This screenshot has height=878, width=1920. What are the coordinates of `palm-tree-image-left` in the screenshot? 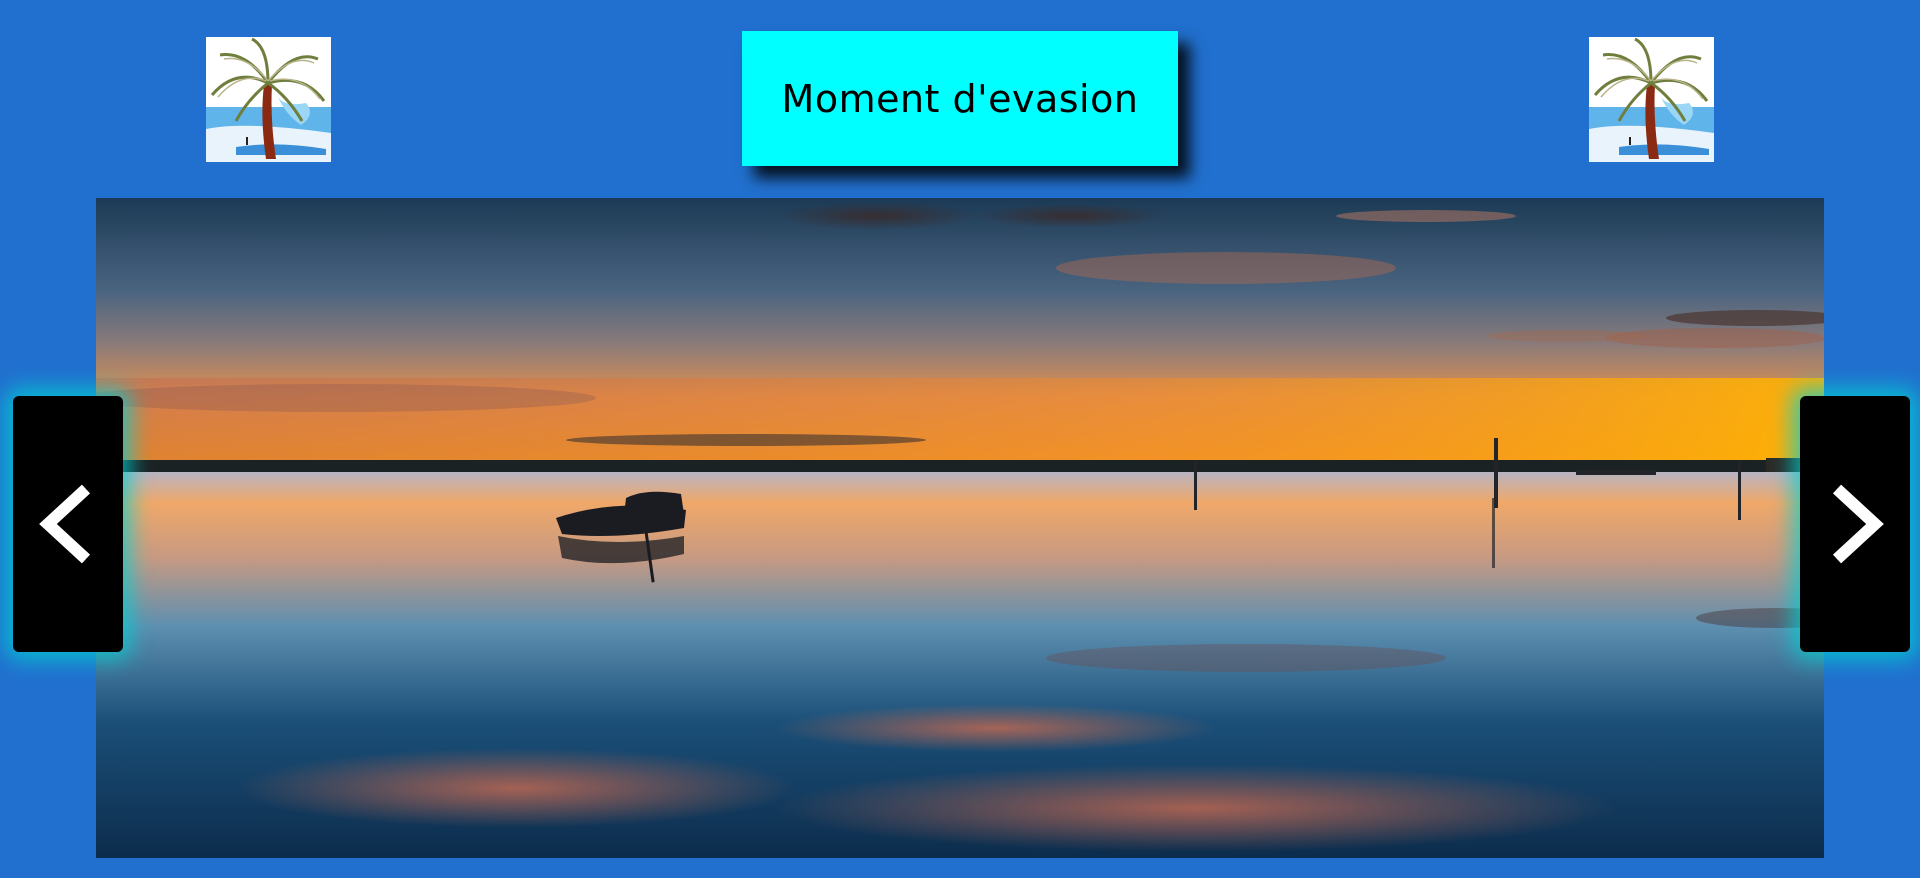 It's located at (268, 99).